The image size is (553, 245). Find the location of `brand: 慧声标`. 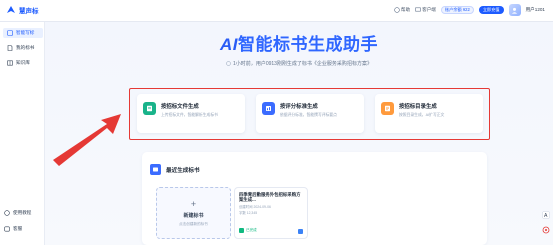

brand: 慧声标 is located at coordinates (22, 10).